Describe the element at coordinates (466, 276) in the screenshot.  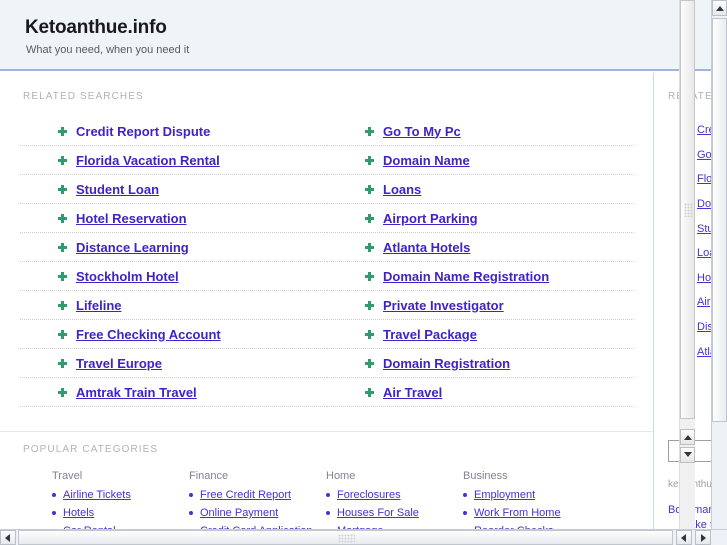
I see `related-search-link: Domain Name Registration` at that location.